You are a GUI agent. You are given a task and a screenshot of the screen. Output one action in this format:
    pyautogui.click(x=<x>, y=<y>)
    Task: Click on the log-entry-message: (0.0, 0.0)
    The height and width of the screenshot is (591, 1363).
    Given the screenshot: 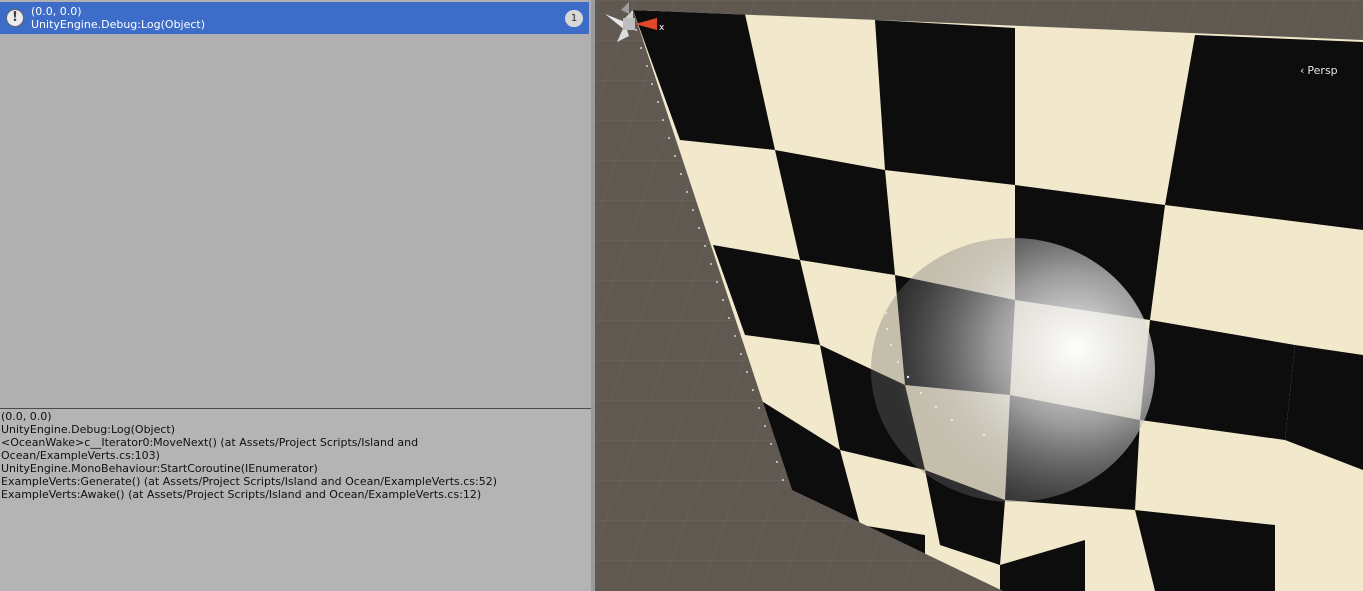 What is the action you would take?
    pyautogui.click(x=56, y=11)
    